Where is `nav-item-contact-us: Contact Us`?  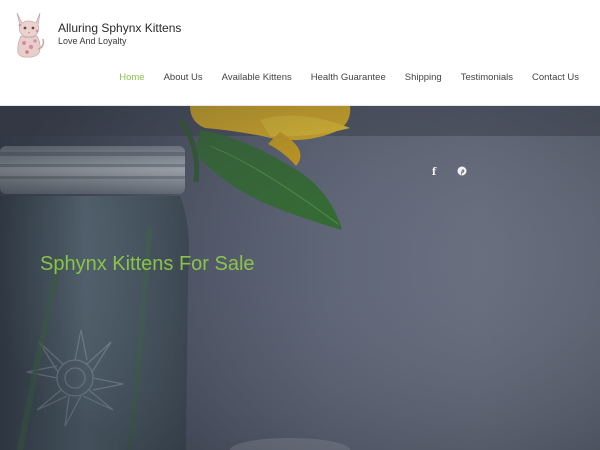 nav-item-contact-us: Contact Us is located at coordinates (555, 77).